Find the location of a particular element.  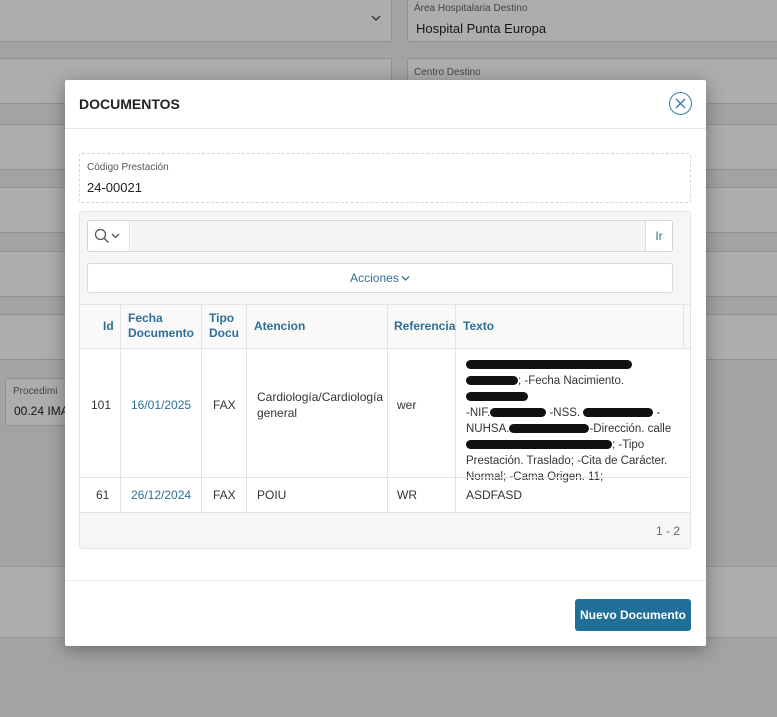

row-referencia: wer is located at coordinates (407, 405).